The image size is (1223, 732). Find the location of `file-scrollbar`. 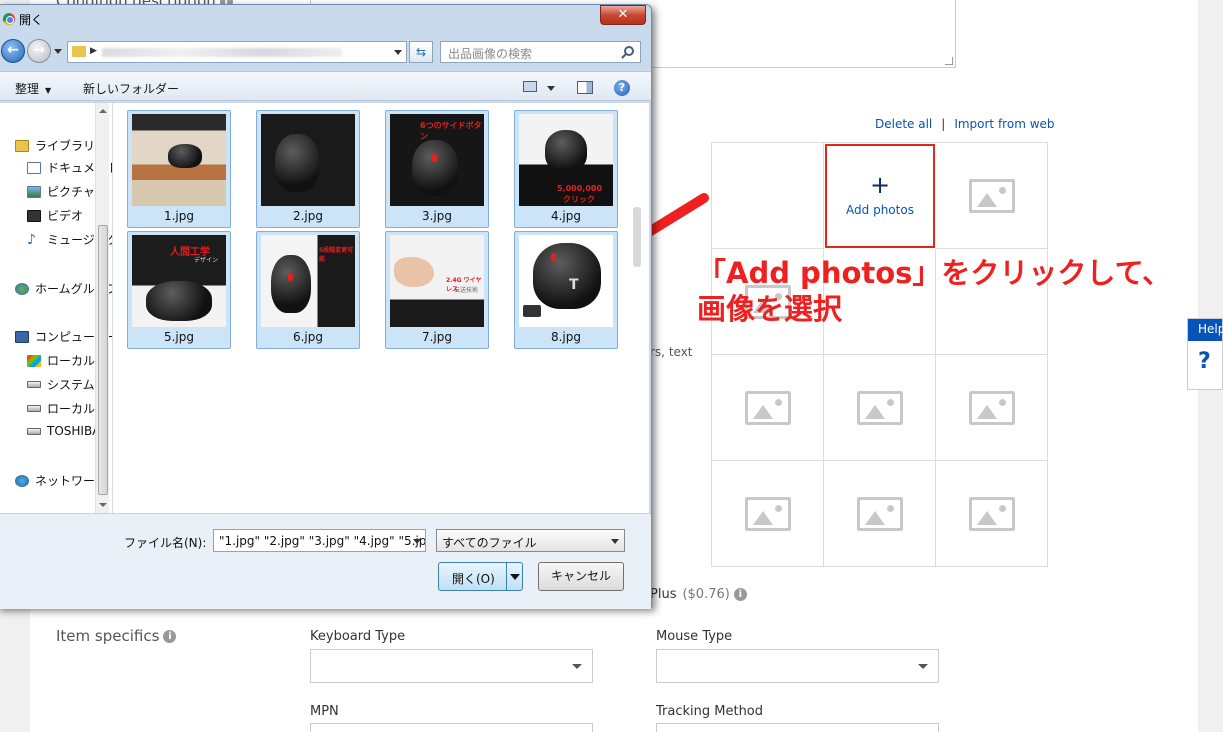

file-scrollbar is located at coordinates (637, 307).